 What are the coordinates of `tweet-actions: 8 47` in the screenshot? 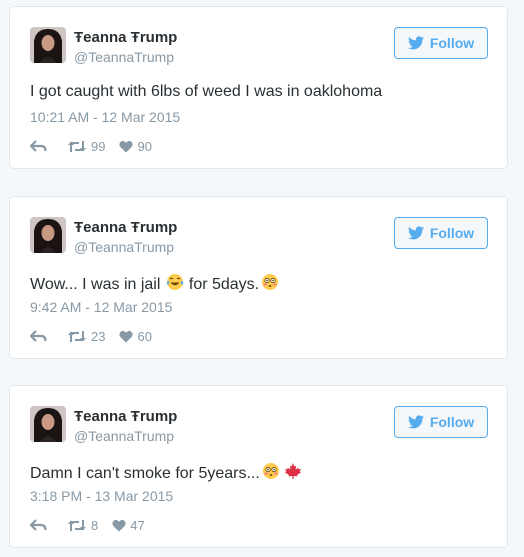 It's located at (87, 525).